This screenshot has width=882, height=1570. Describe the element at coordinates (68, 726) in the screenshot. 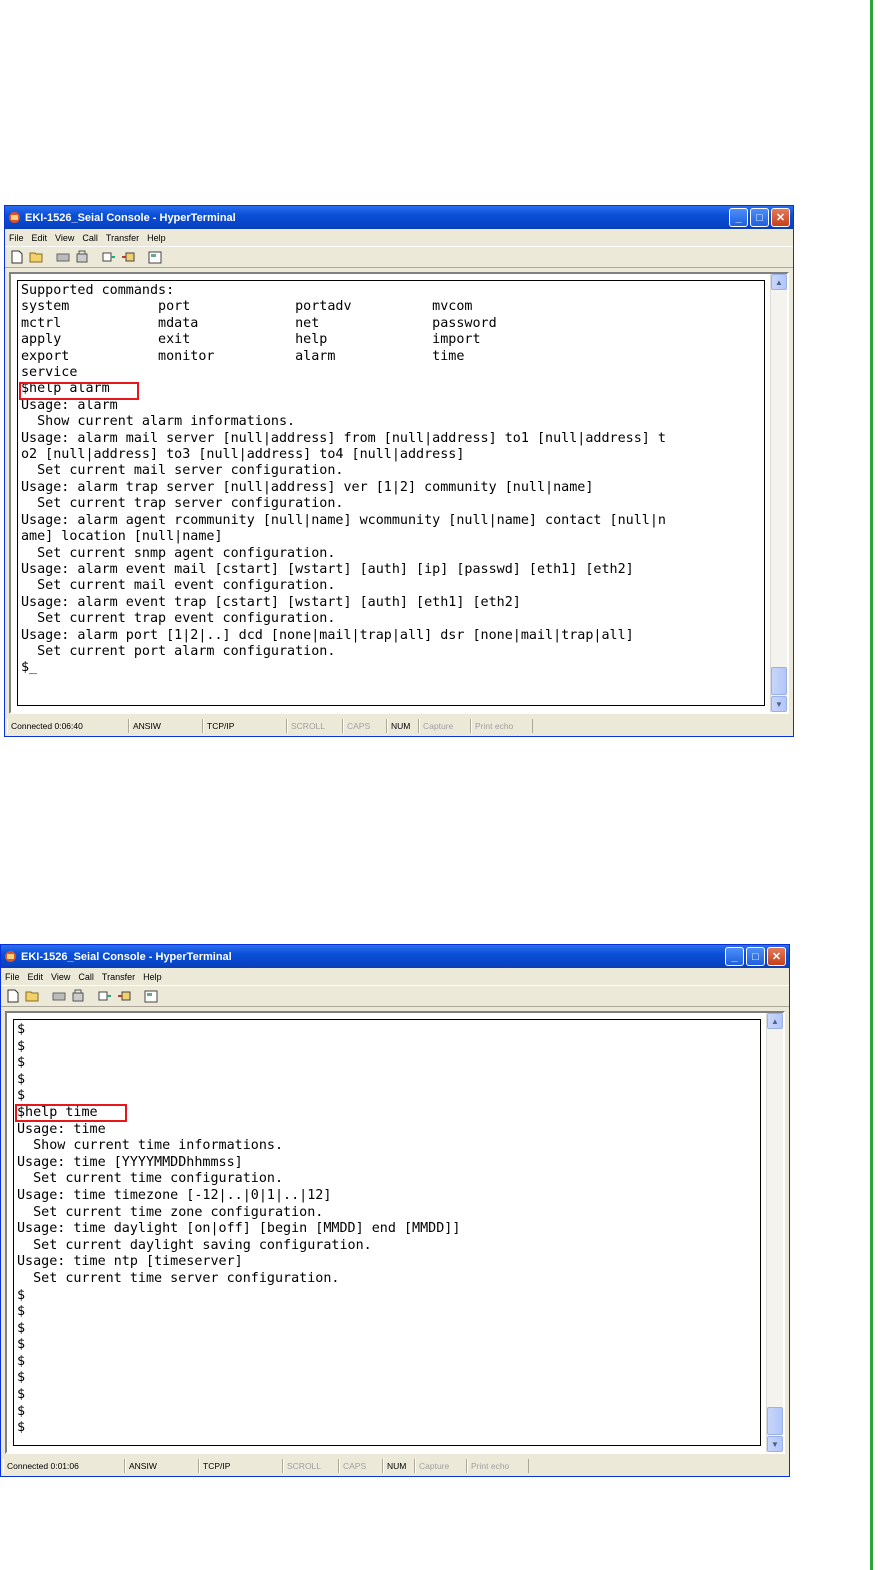

I see `status-connected: Connected 0:06:40` at that location.